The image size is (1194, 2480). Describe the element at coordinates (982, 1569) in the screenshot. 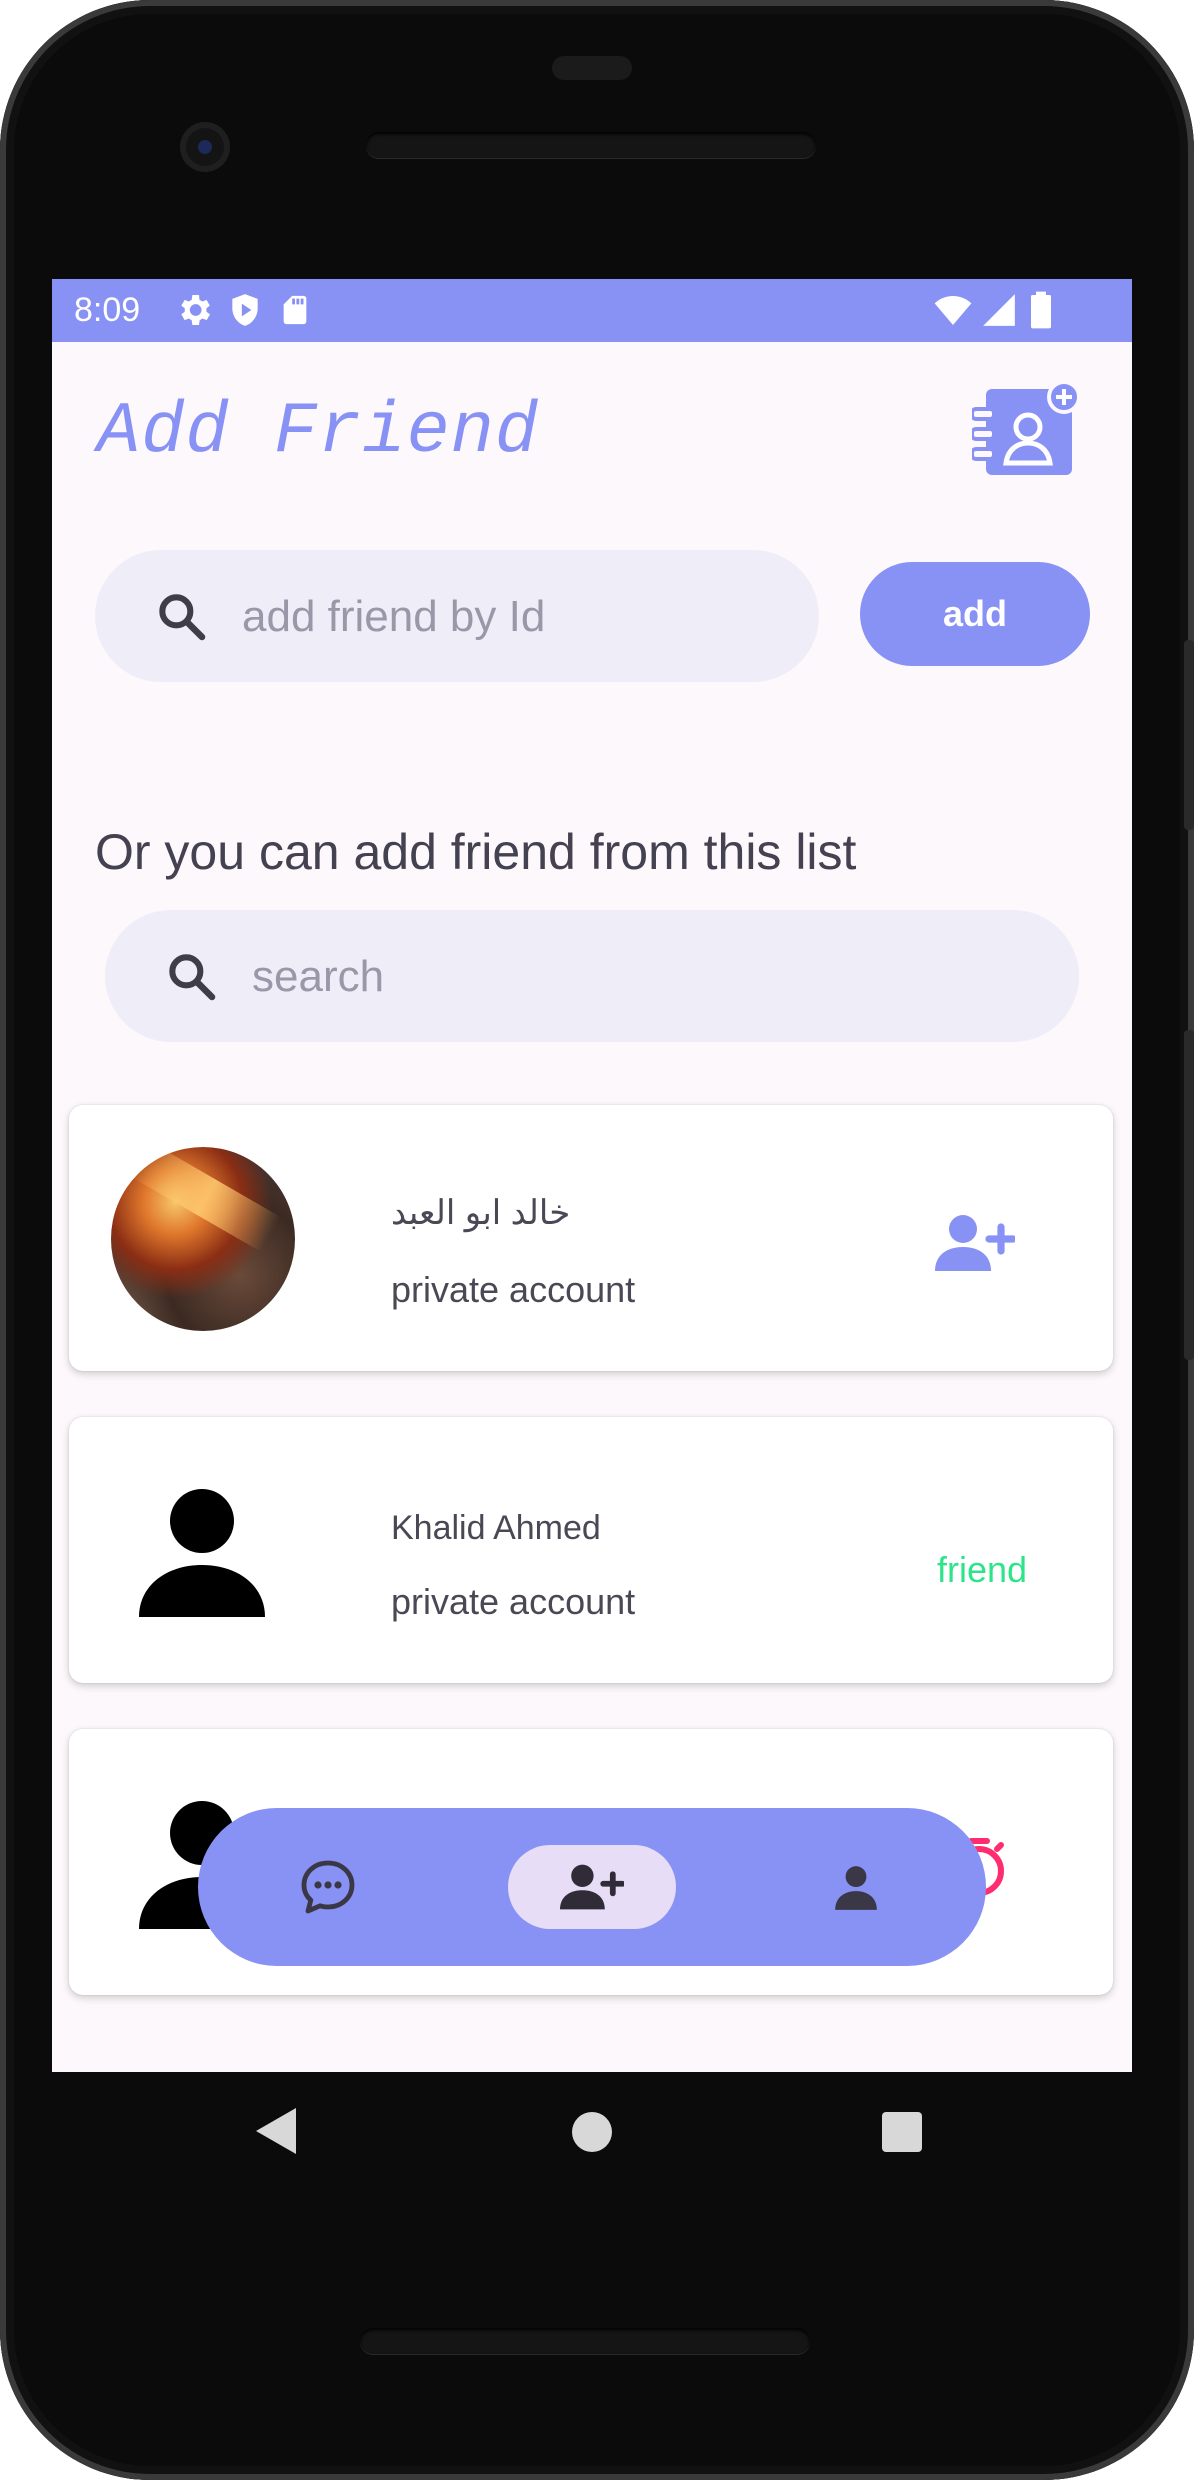

I see `friend-status-label: friend` at that location.